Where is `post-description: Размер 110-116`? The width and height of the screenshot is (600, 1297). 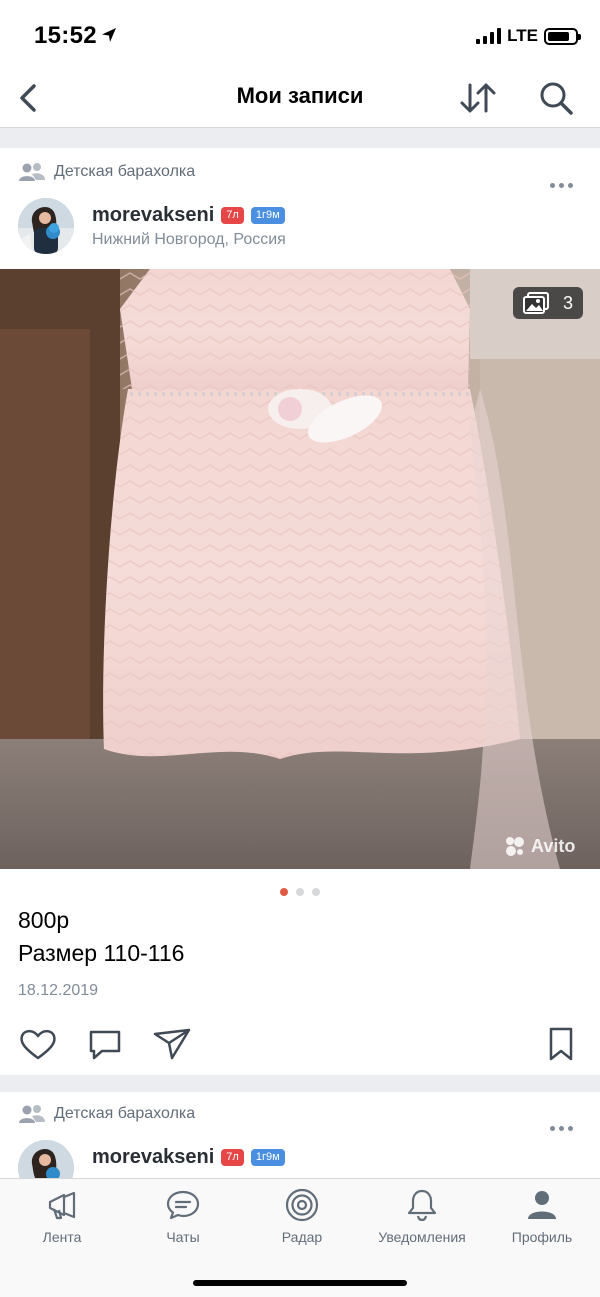 post-description: Размер 110-116 is located at coordinates (101, 953).